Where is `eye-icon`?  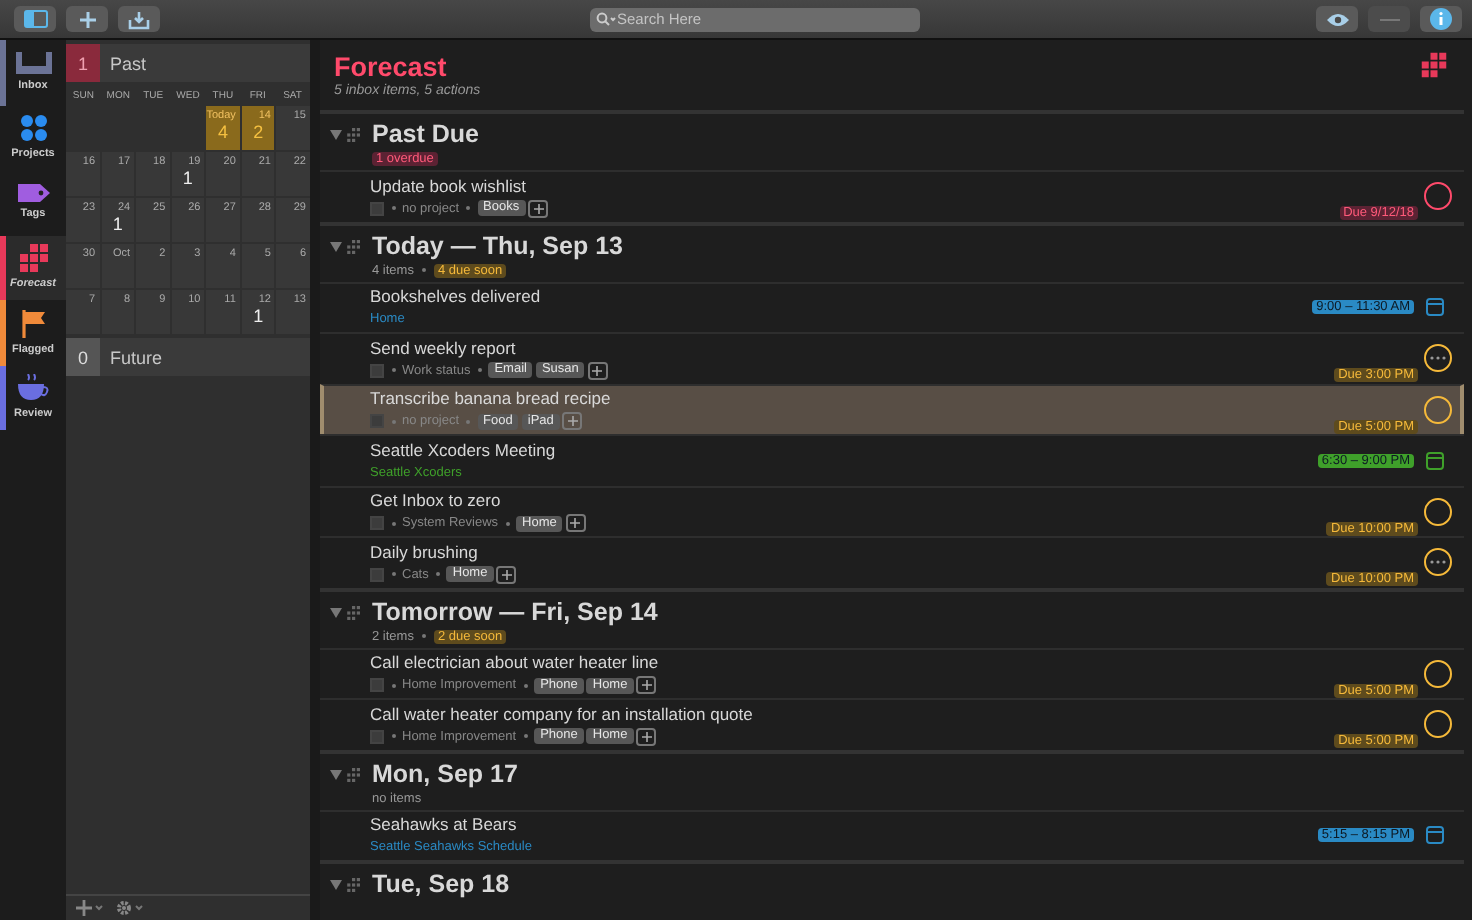 eye-icon is located at coordinates (1337, 19).